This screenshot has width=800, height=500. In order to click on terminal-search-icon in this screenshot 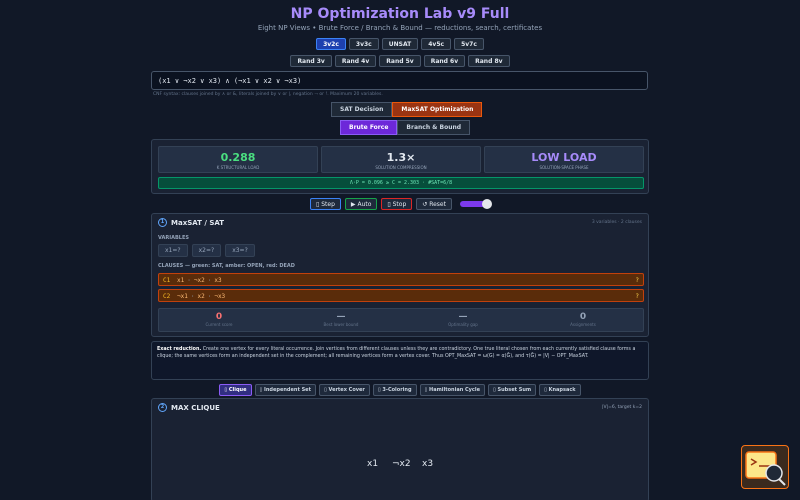, I will do `click(765, 468)`.